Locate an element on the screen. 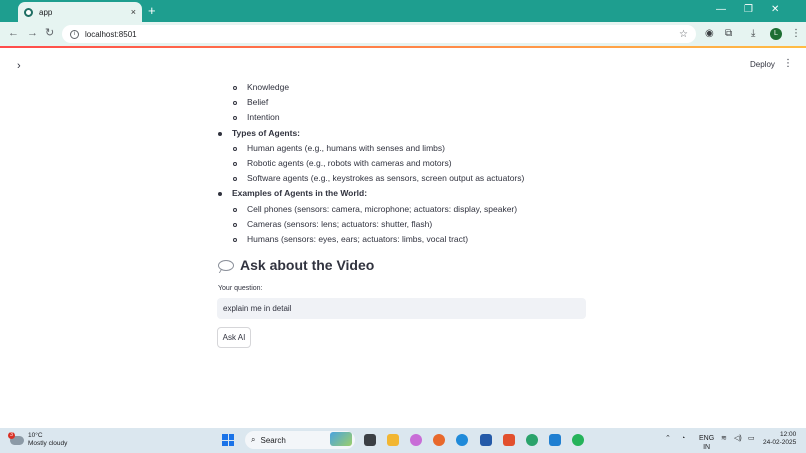 The width and height of the screenshot is (806, 453). list-item: Examples of Agents in the World: is located at coordinates (293, 193).